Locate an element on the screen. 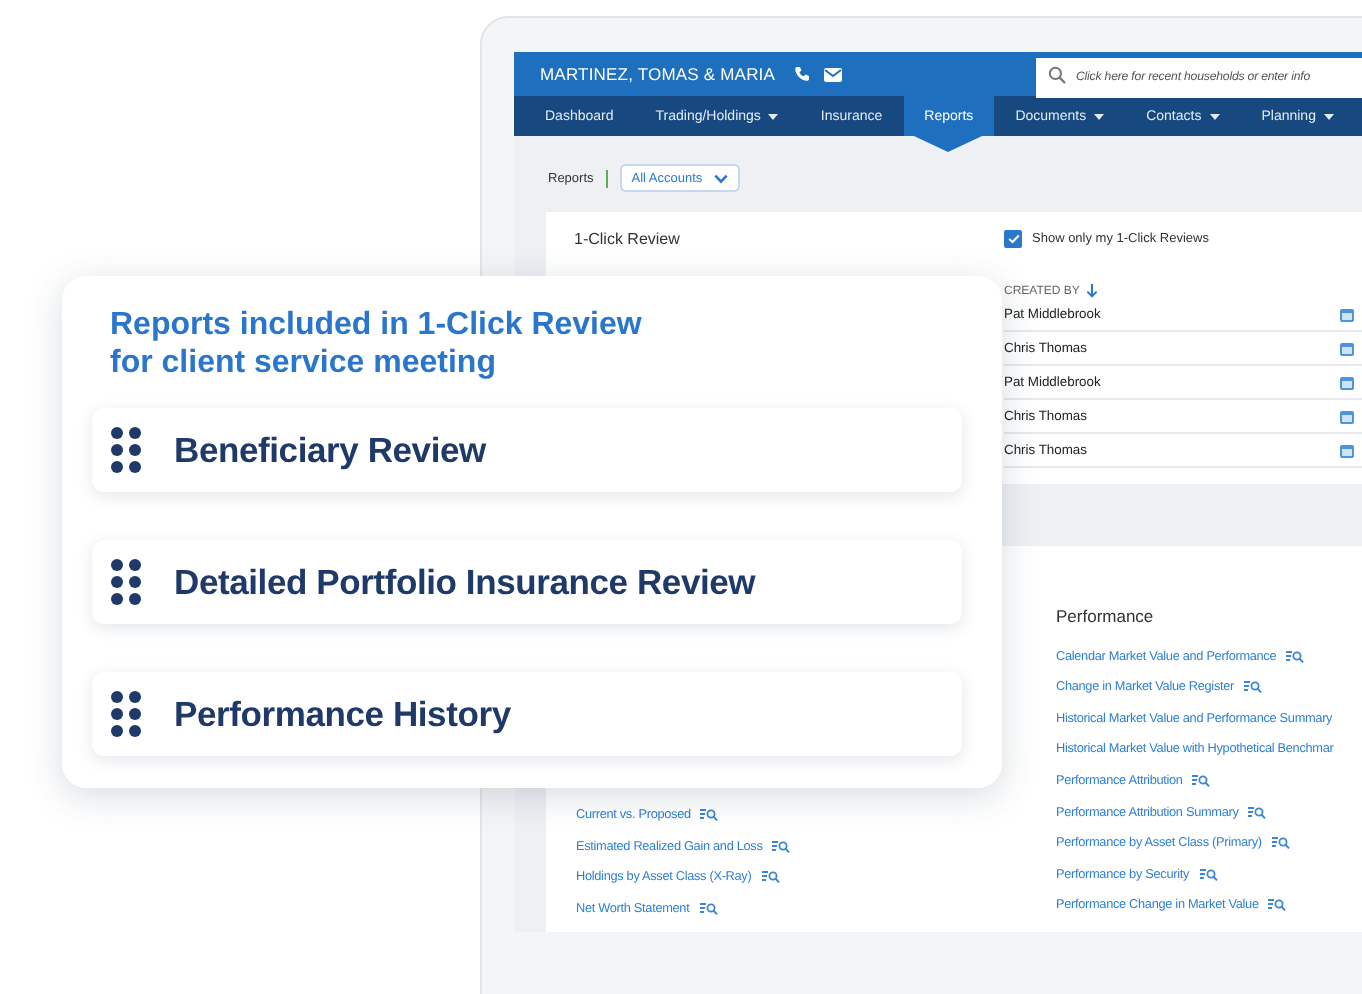 This screenshot has height=994, width=1362. card-title: 1-Click Review is located at coordinates (627, 239).